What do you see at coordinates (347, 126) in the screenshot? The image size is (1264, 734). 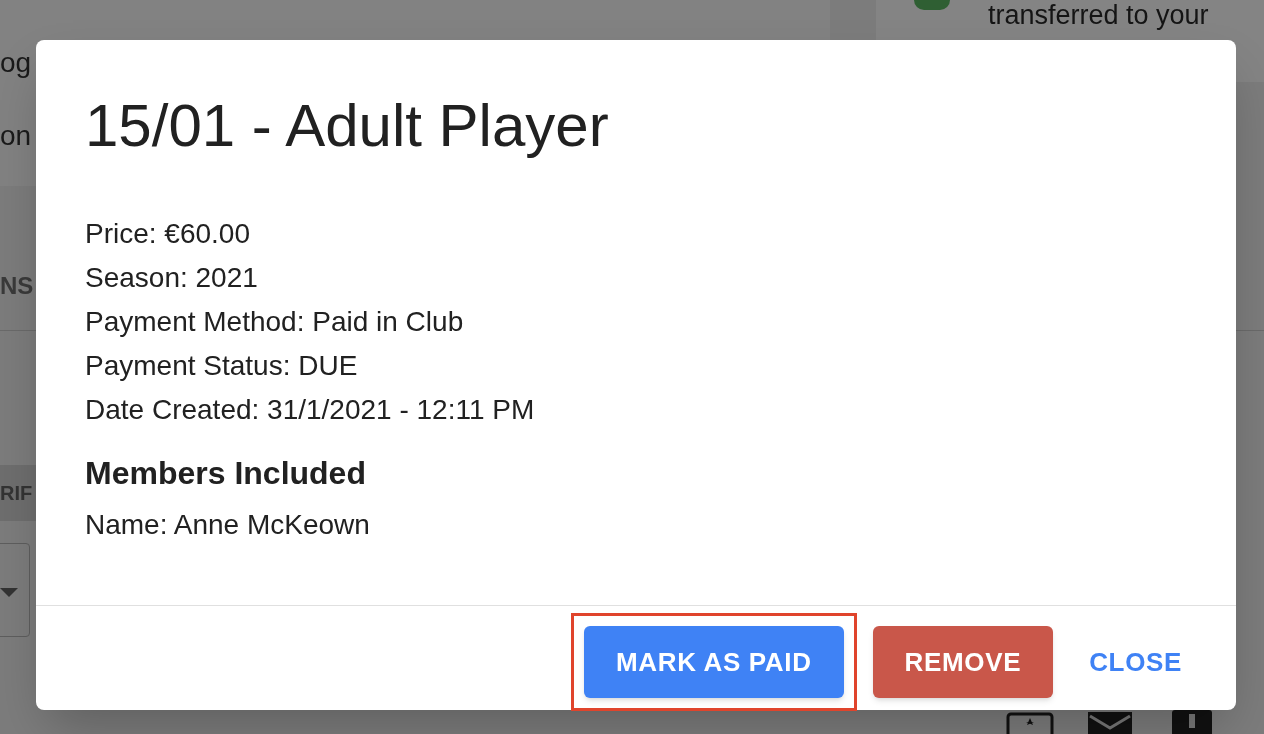 I see `dialog-title: 15/01 - Adult Player` at bounding box center [347, 126].